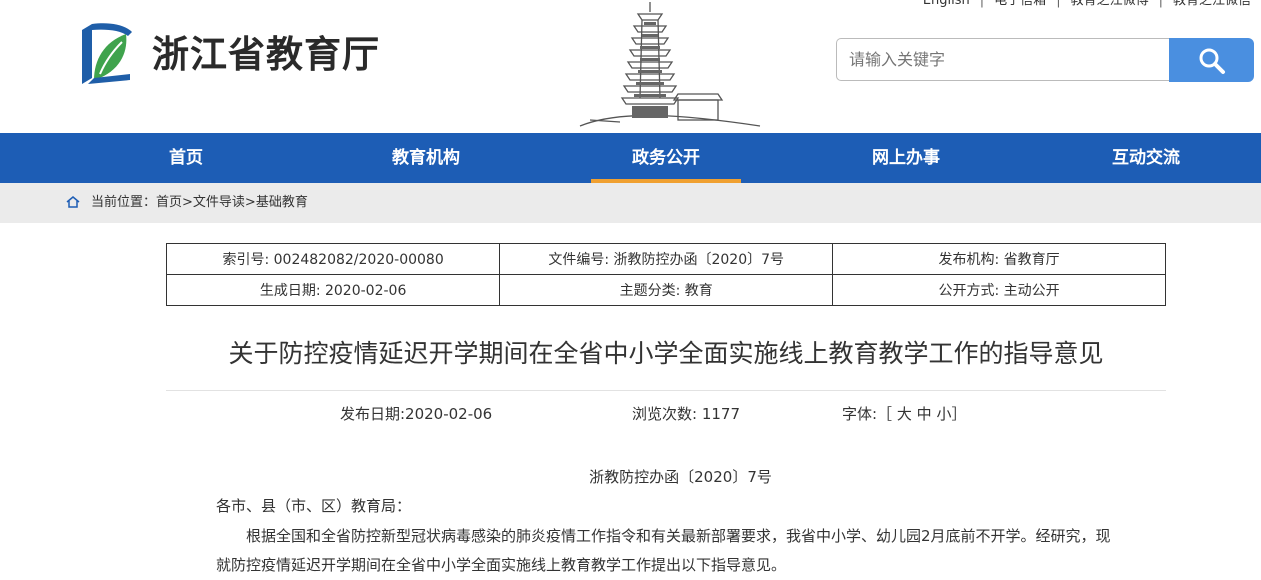 The height and width of the screenshot is (580, 1261). Describe the element at coordinates (959, 414) in the screenshot. I see `font-size-close: ］` at that location.